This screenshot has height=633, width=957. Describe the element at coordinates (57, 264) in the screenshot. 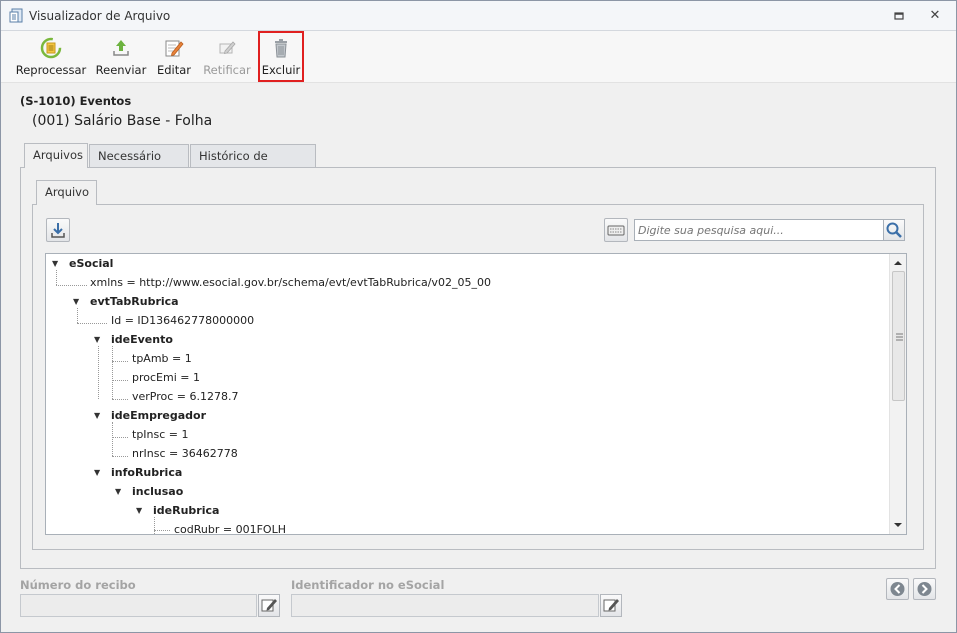

I see `collapse-toggle-esocial: ▼` at that location.